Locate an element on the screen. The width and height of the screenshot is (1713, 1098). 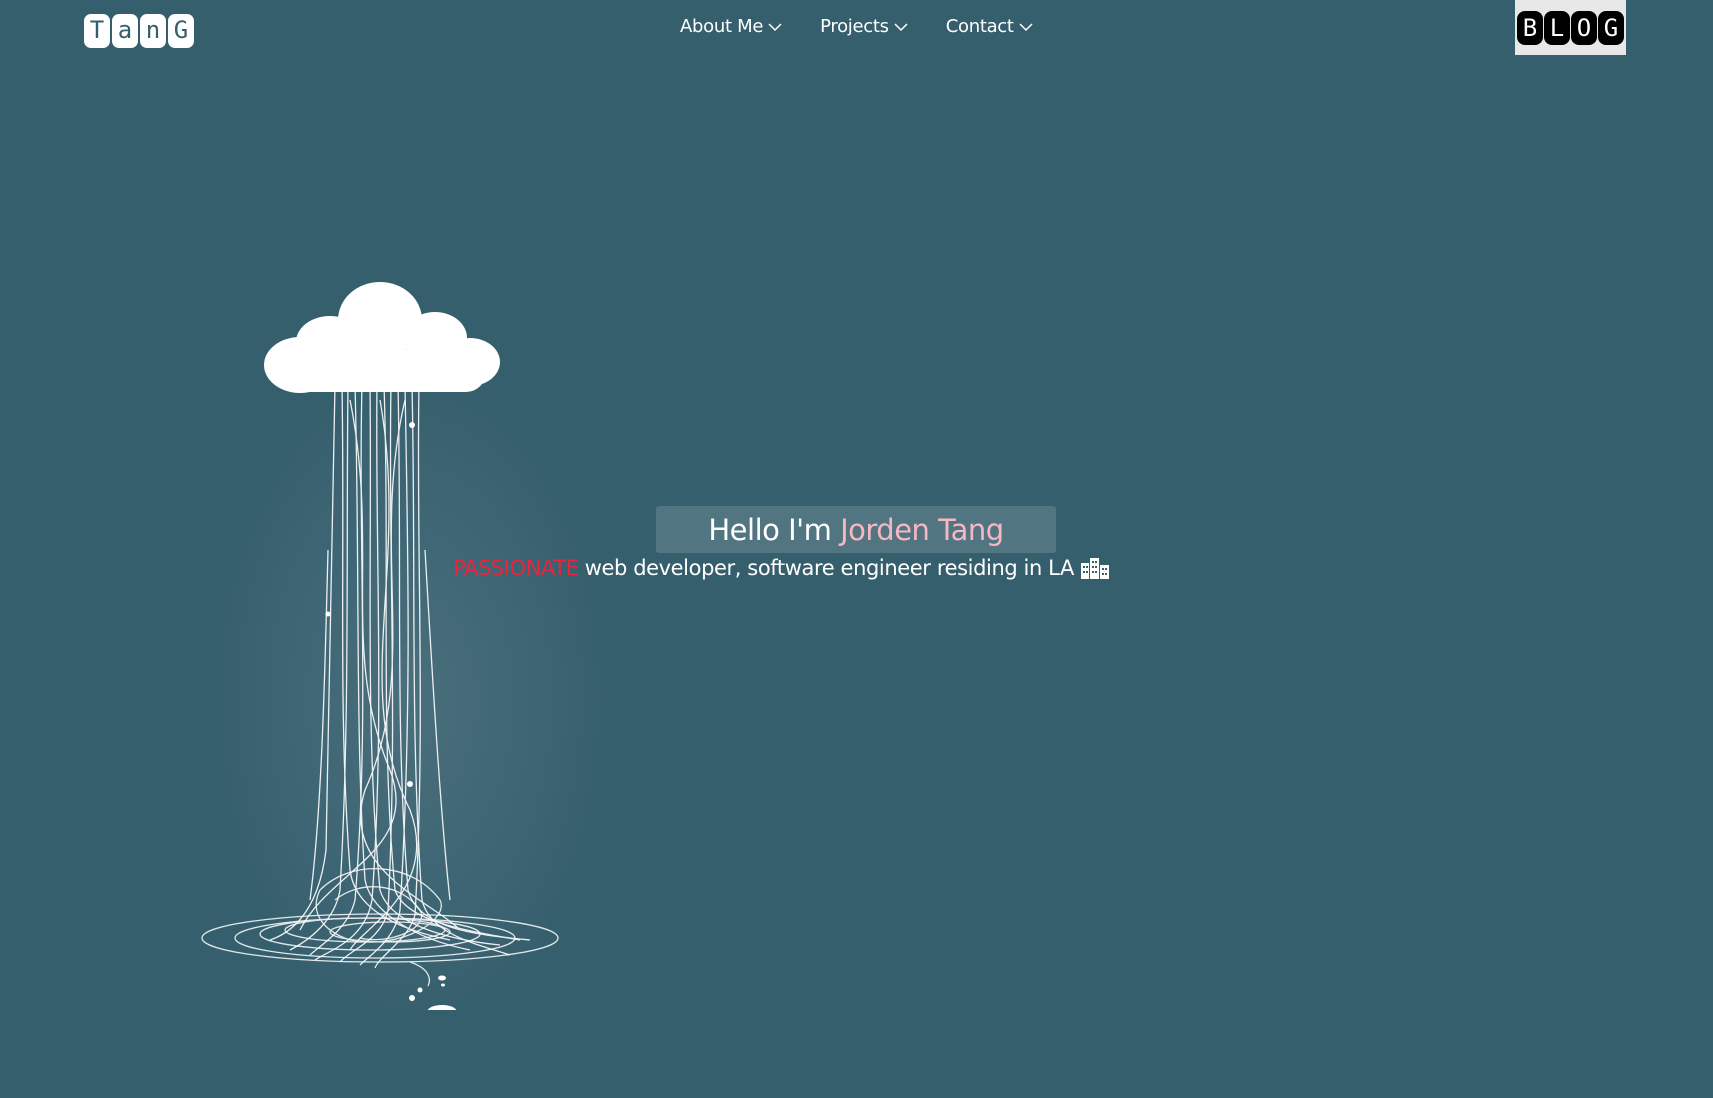
highlight-word: PASSIONATE is located at coordinates (516, 568).